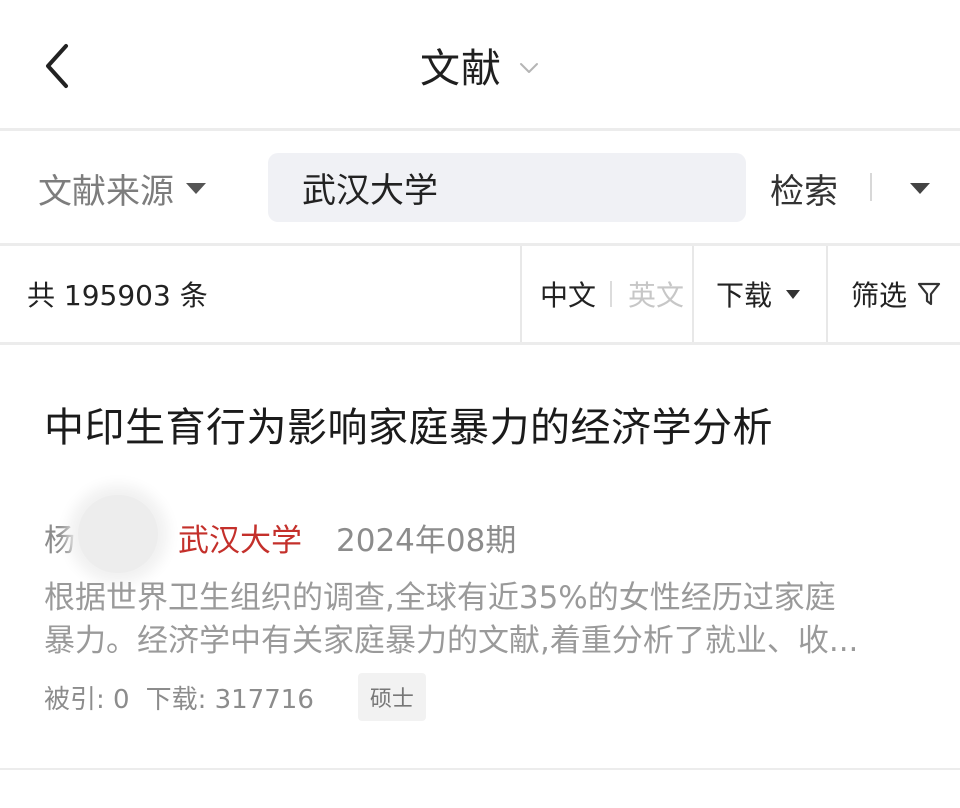  What do you see at coordinates (480, 294) in the screenshot?
I see `filter-bar: 共 195903 条 中文 英文 下载 筛选` at bounding box center [480, 294].